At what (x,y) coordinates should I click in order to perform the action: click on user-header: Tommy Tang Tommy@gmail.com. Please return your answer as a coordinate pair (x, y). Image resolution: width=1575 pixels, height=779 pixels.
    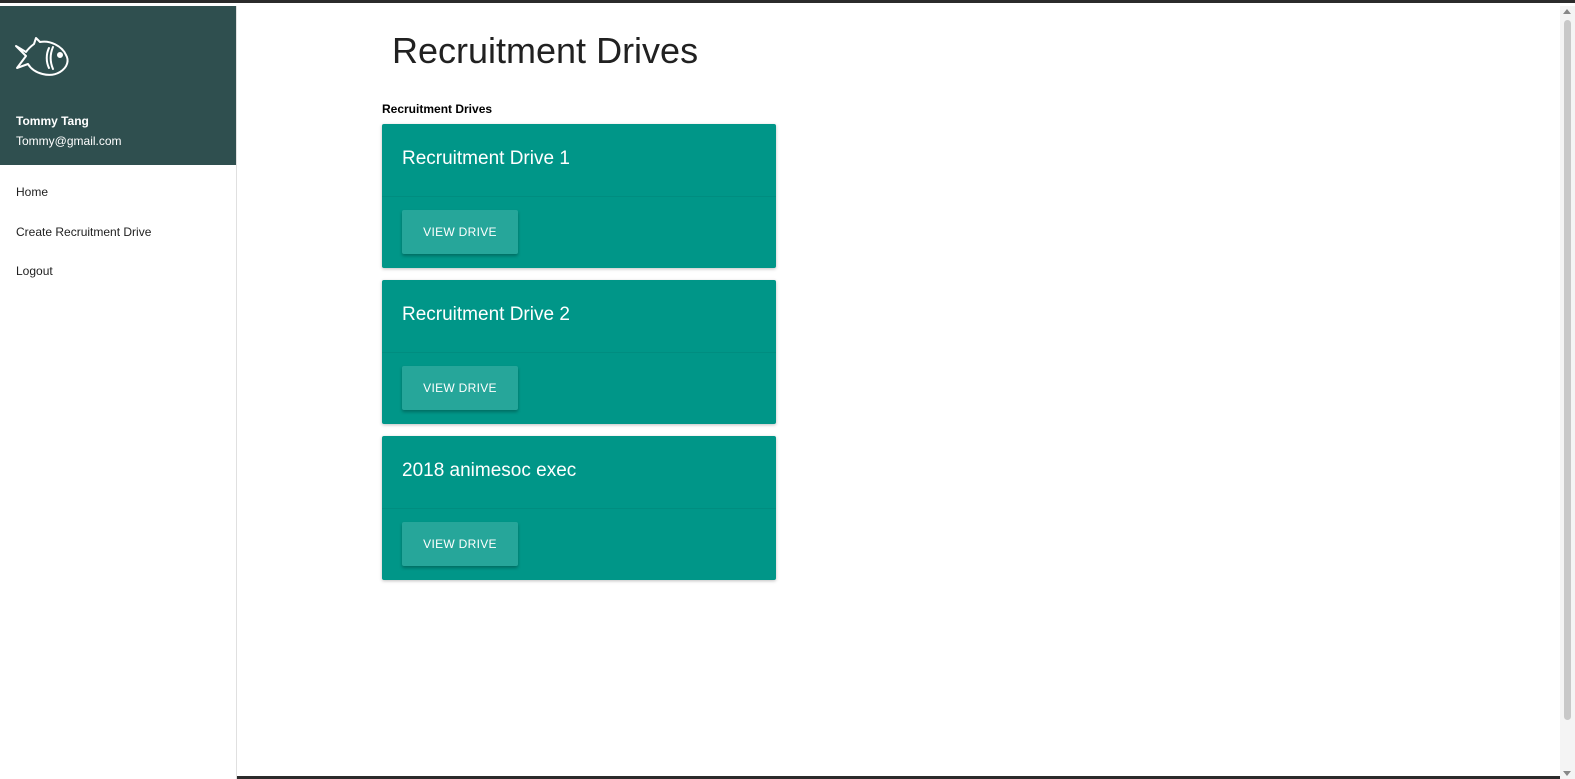
    Looking at the image, I should click on (118, 85).